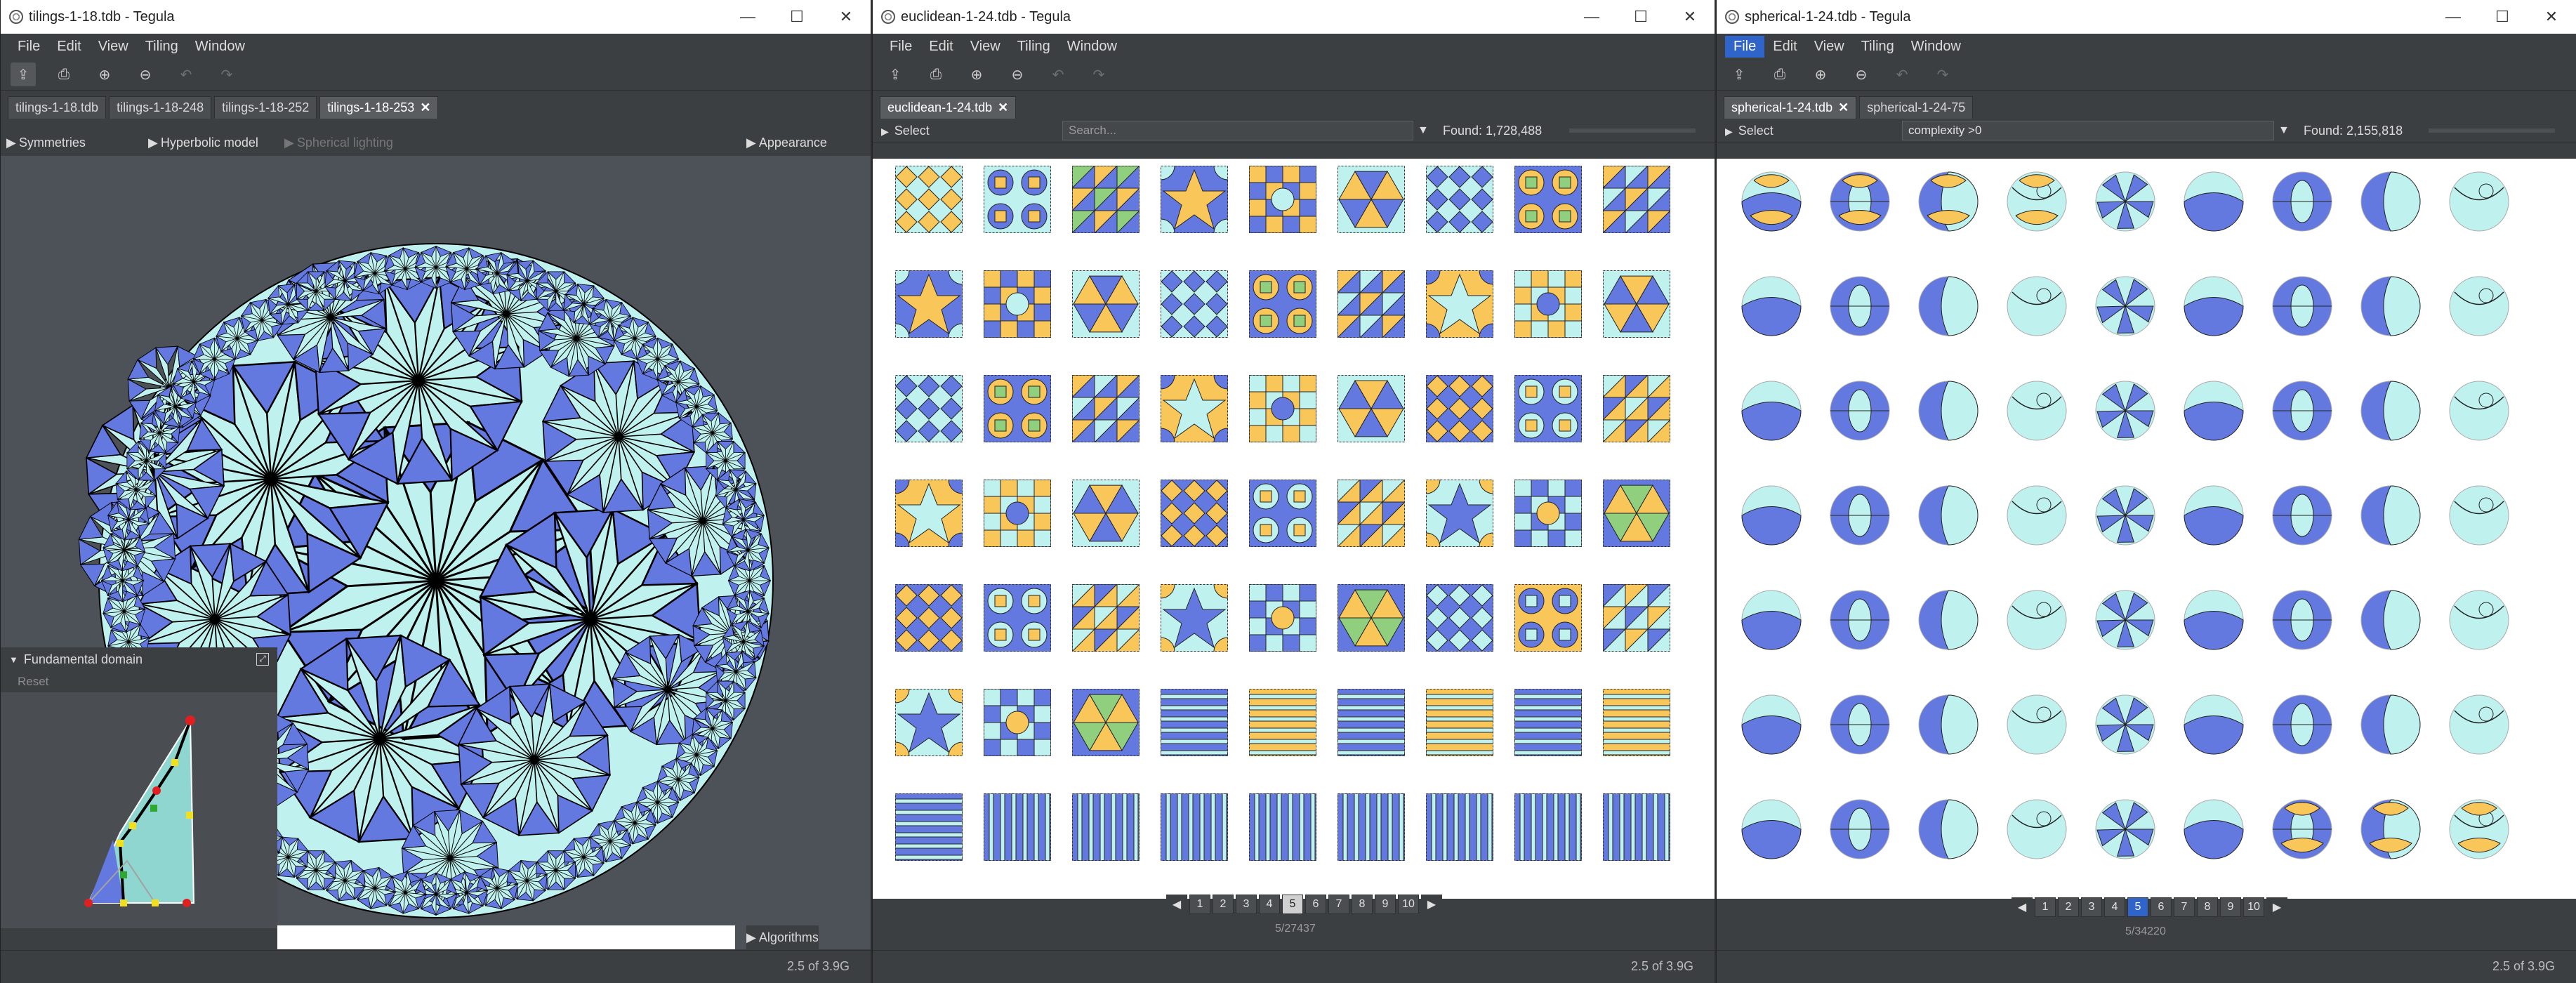  Describe the element at coordinates (506, 937) in the screenshot. I see `algorithms-input` at that location.